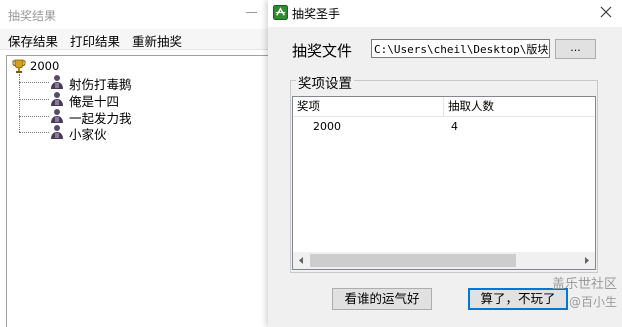 This screenshot has width=622, height=327. Describe the element at coordinates (134, 14) in the screenshot. I see `results-titlebar: 抽奖结果` at that location.